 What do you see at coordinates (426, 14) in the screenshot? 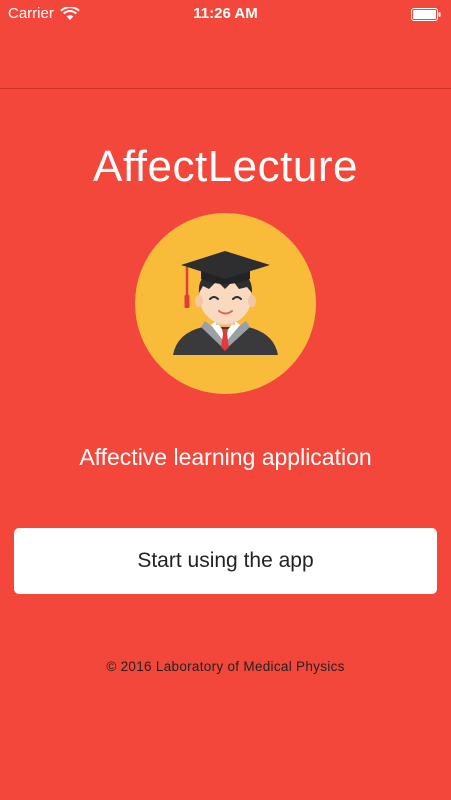
I see `battery-icon` at bounding box center [426, 14].